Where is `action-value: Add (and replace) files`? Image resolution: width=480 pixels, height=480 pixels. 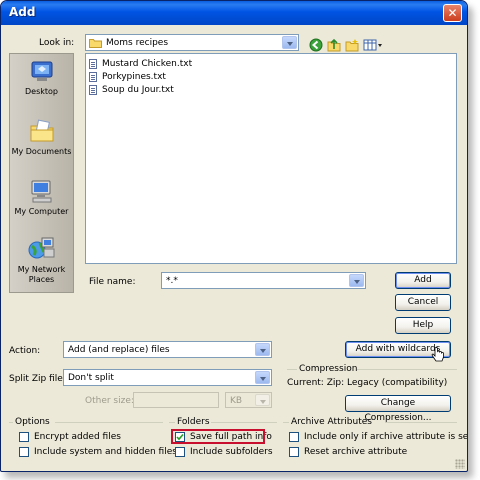
action-value: Add (and replace) files is located at coordinates (119, 350).